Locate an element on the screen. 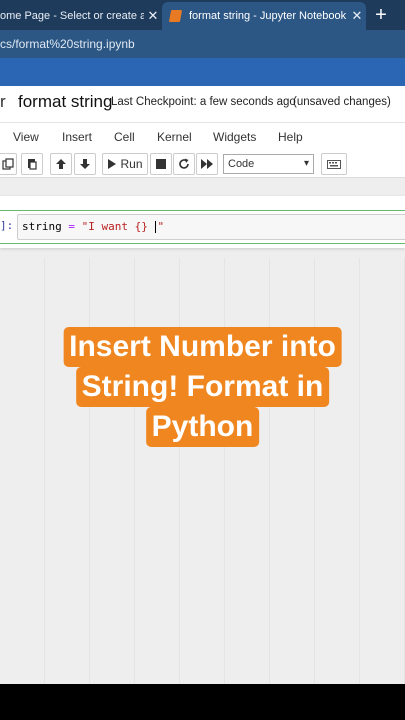  menu-help: Help is located at coordinates (290, 137).